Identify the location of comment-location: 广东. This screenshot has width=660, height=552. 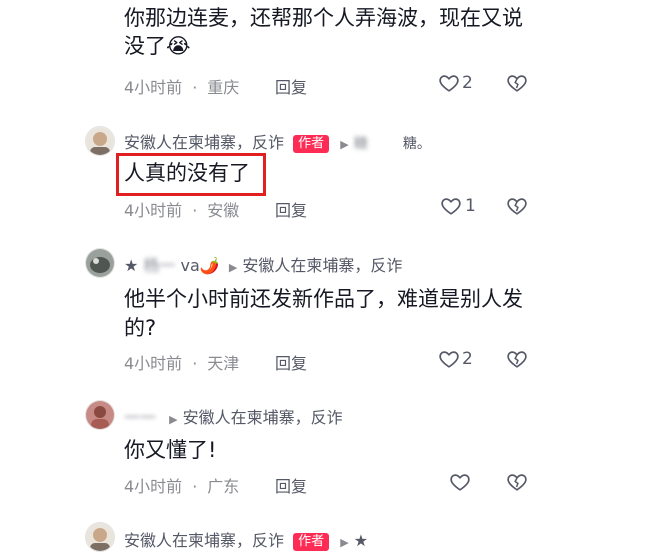
(223, 486).